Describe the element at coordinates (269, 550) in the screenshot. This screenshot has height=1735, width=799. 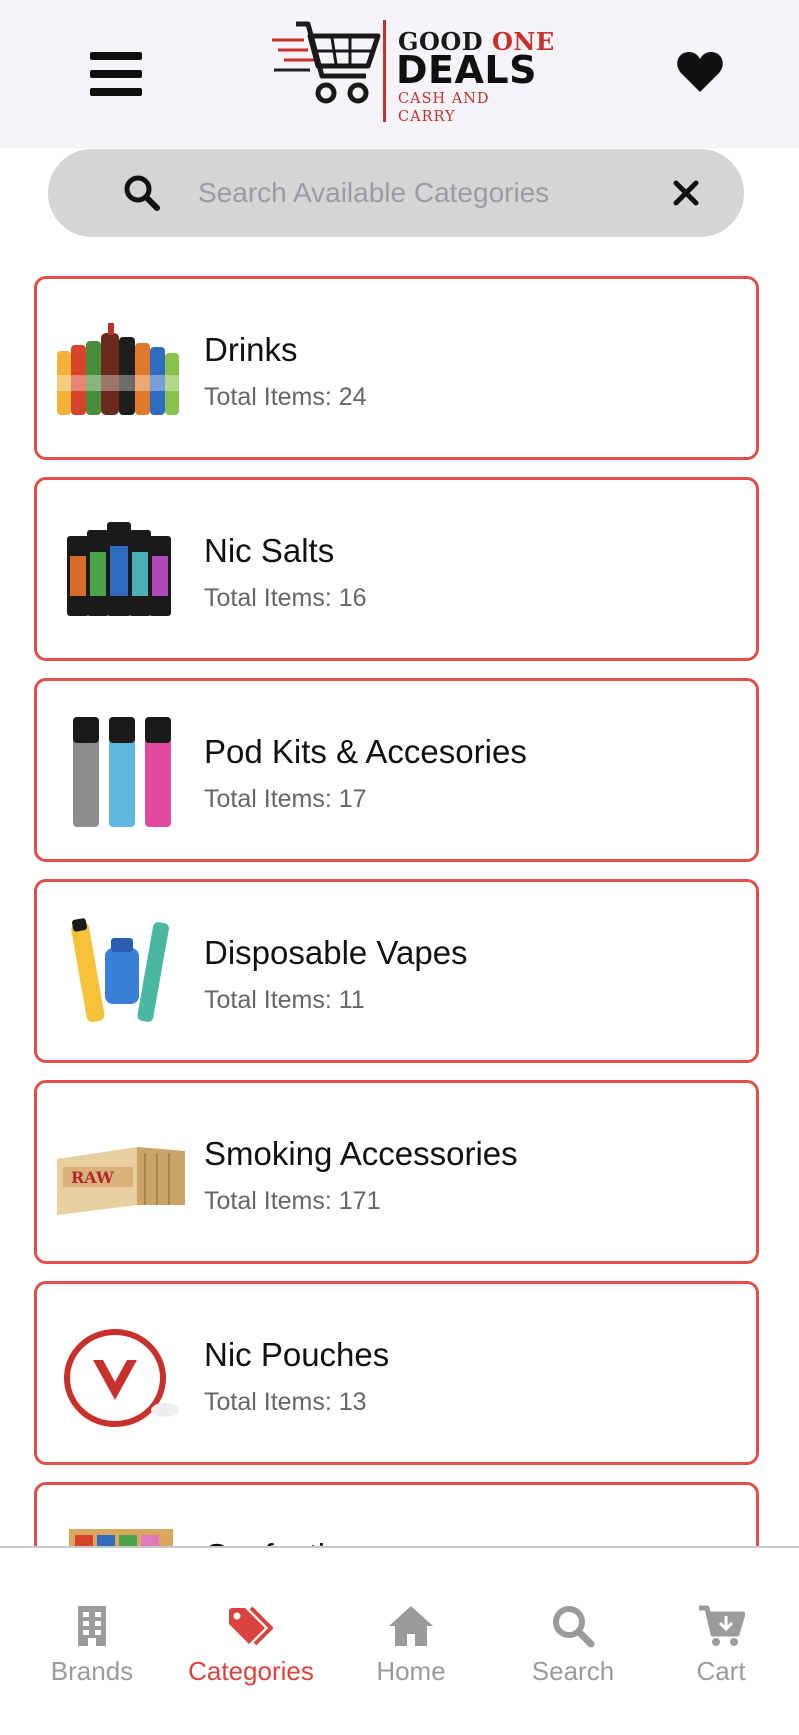
I see `category-name: Nic Salts` at that location.